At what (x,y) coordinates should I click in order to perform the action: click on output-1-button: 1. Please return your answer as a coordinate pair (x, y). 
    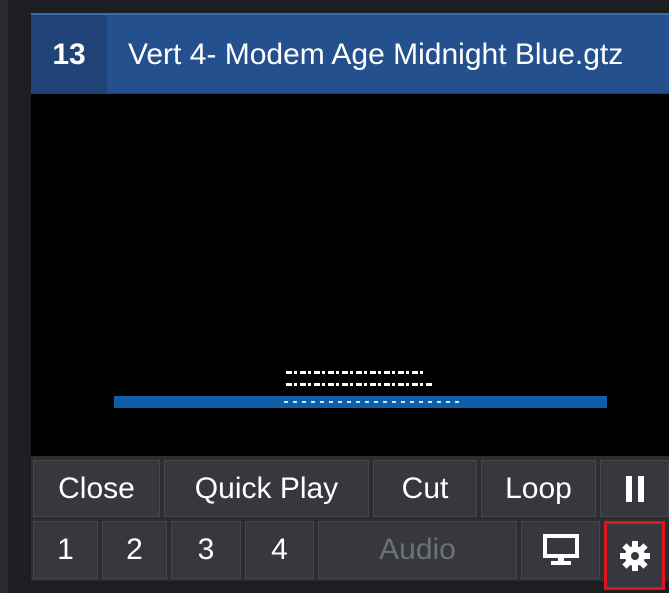
    Looking at the image, I should click on (65, 550).